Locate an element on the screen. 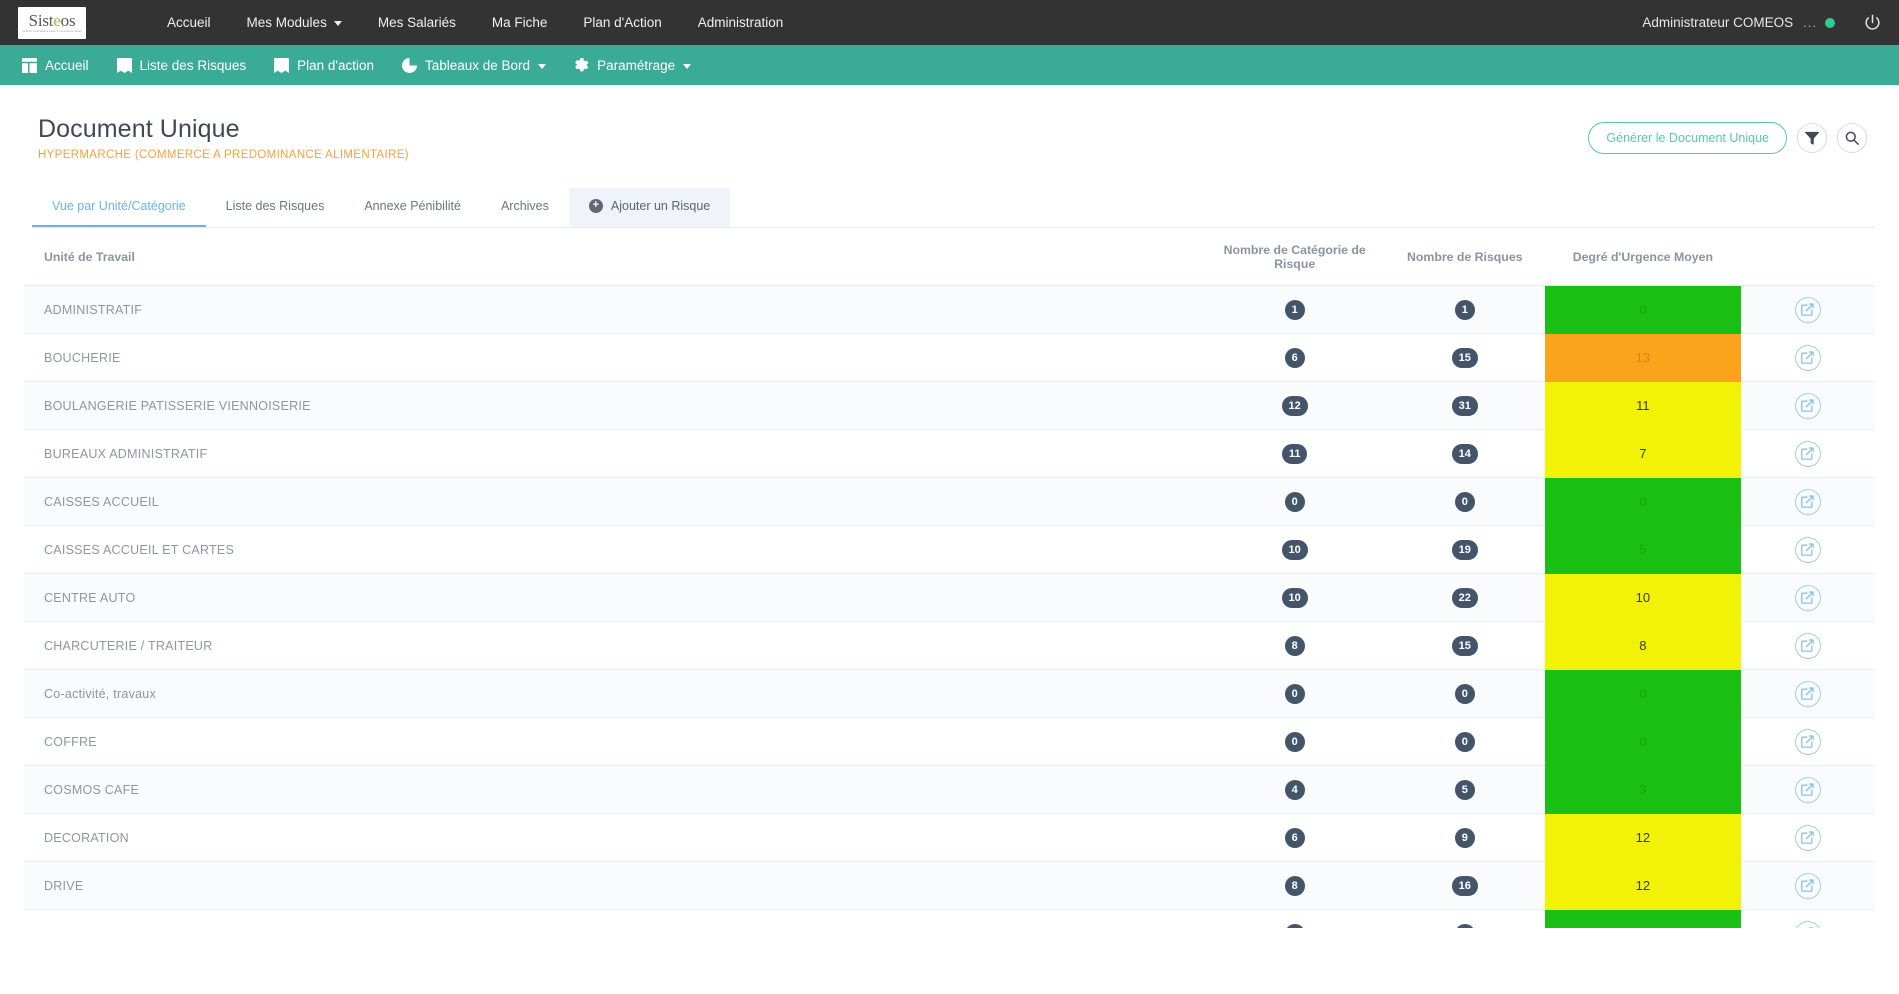  tab-annexe-penibilite: Annexe Pénibilité is located at coordinates (412, 207).